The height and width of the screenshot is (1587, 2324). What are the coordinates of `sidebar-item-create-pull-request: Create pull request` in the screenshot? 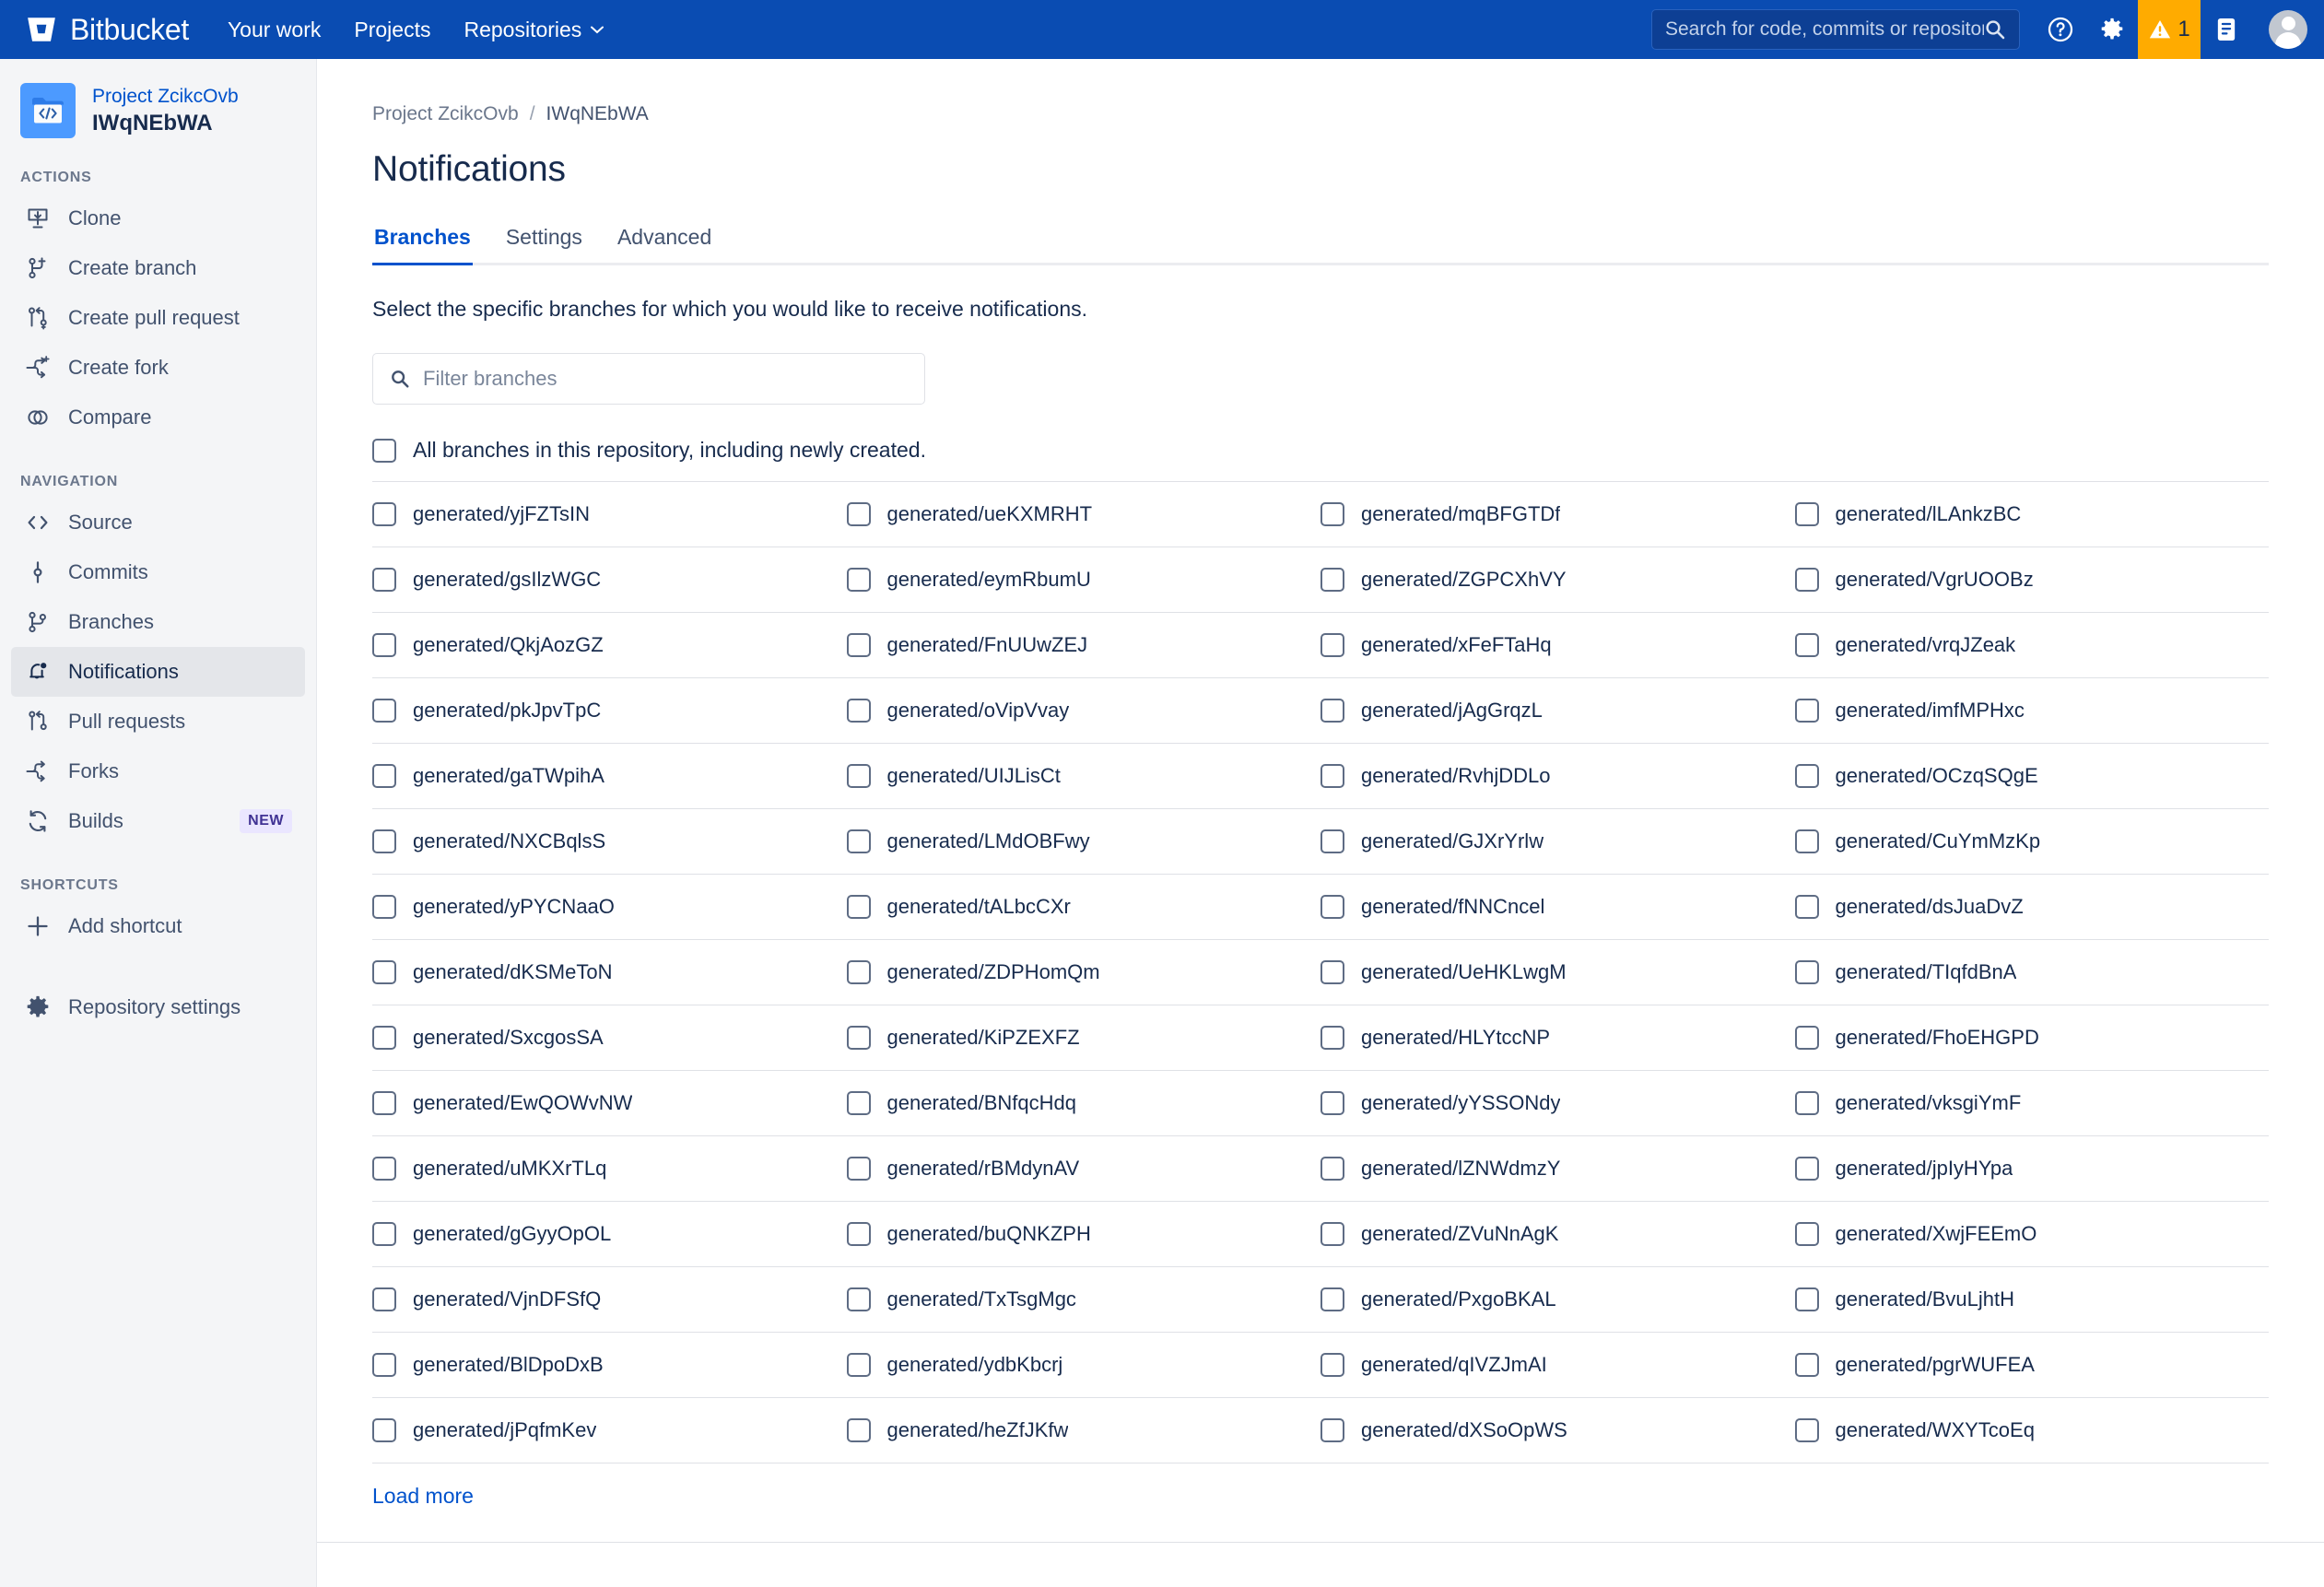 It's located at (158, 318).